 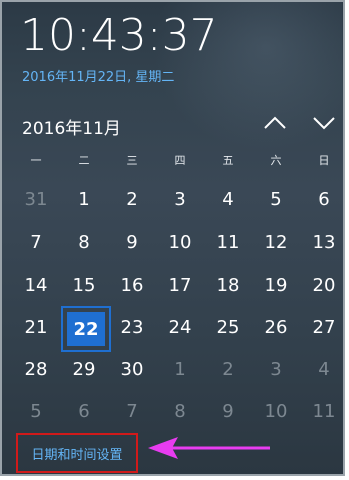 I want to click on next-month-button, so click(x=324, y=123).